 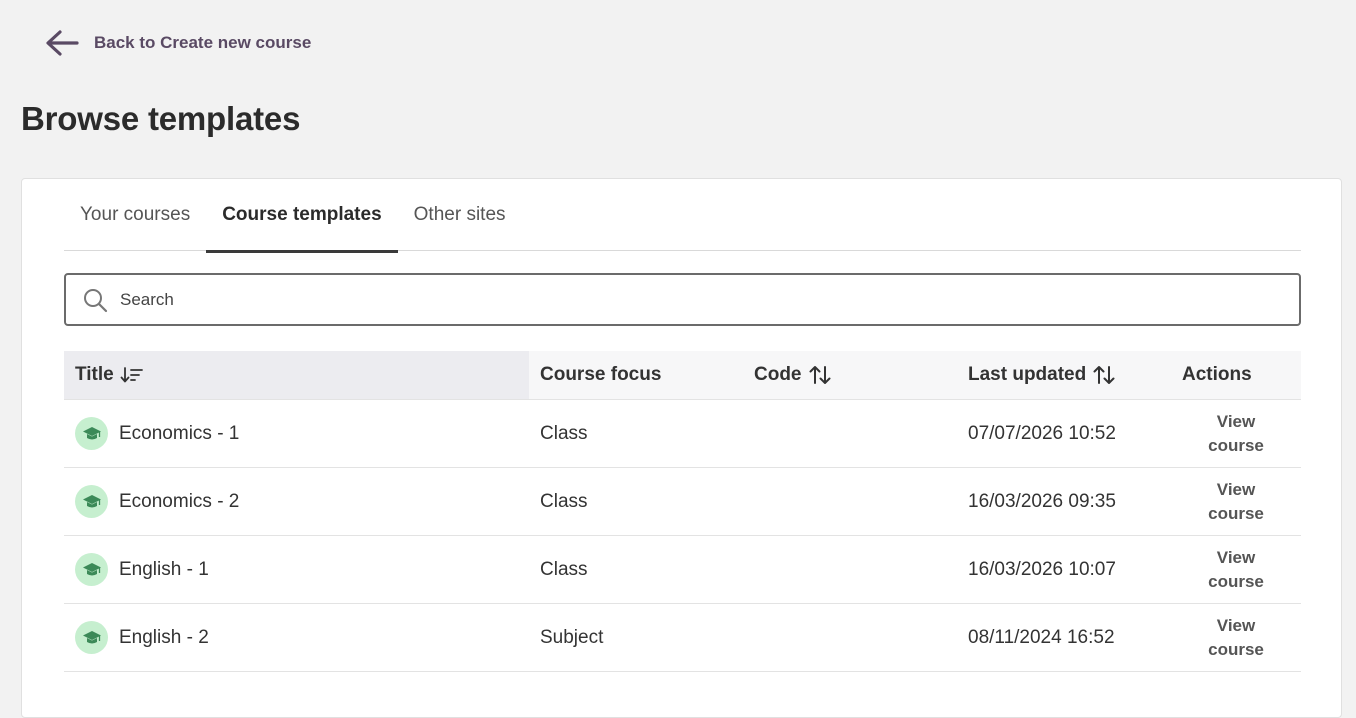 I want to click on page-title: Browse templates, so click(x=161, y=118).